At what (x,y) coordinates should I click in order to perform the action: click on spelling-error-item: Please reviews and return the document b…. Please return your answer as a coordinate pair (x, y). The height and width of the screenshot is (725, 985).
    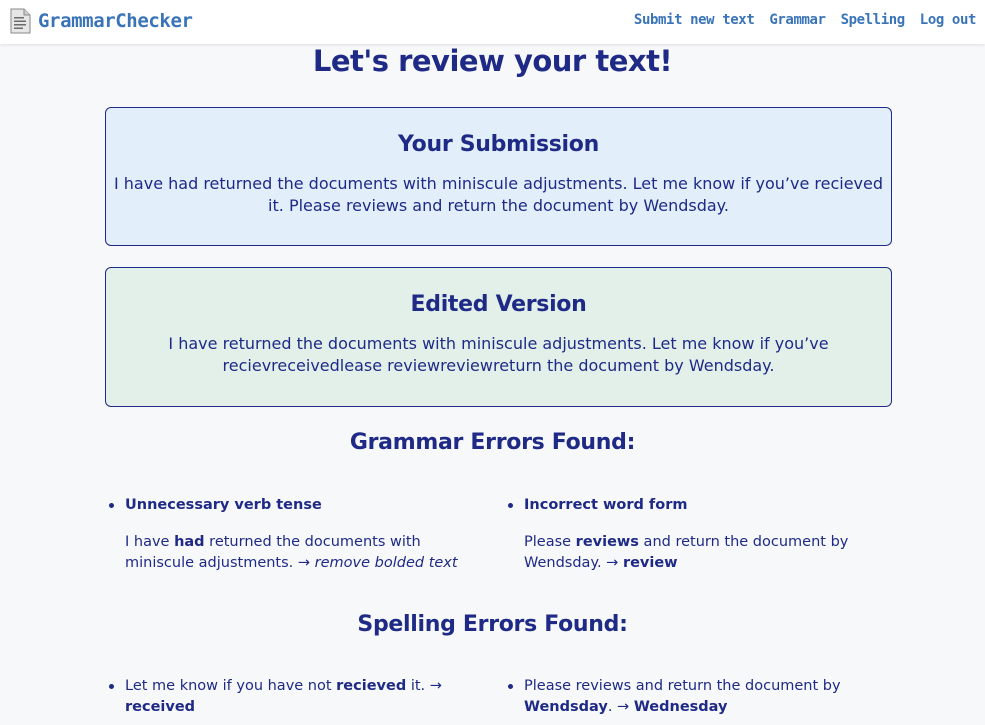
    Looking at the image, I should click on (680, 697).